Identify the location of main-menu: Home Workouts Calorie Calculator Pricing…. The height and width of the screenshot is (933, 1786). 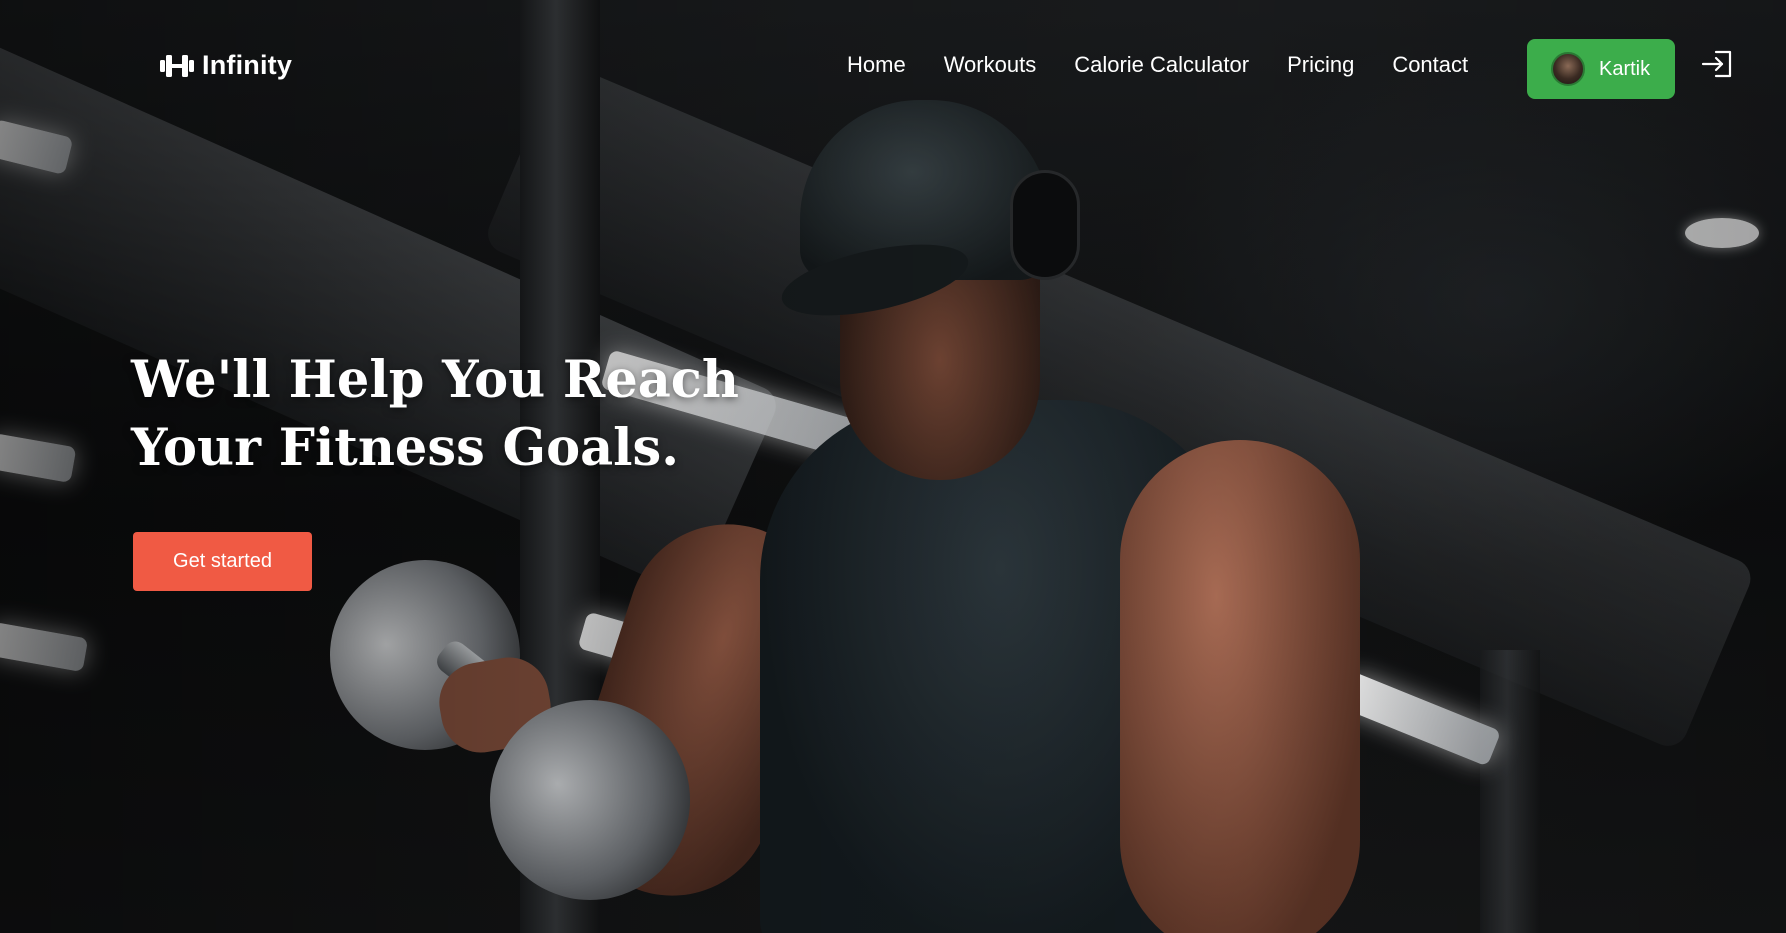
(1176, 65).